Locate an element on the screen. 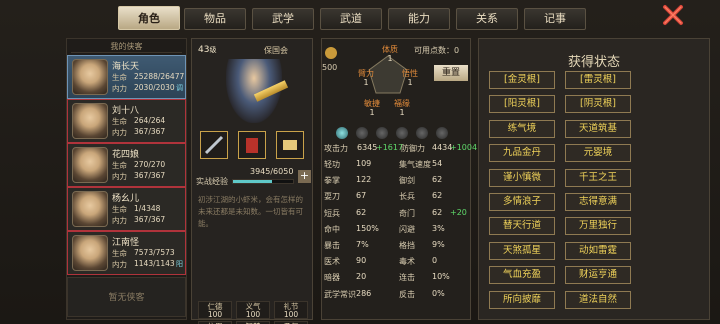 The height and width of the screenshot is (324, 720). exp-bar-fill is located at coordinates (252, 181).